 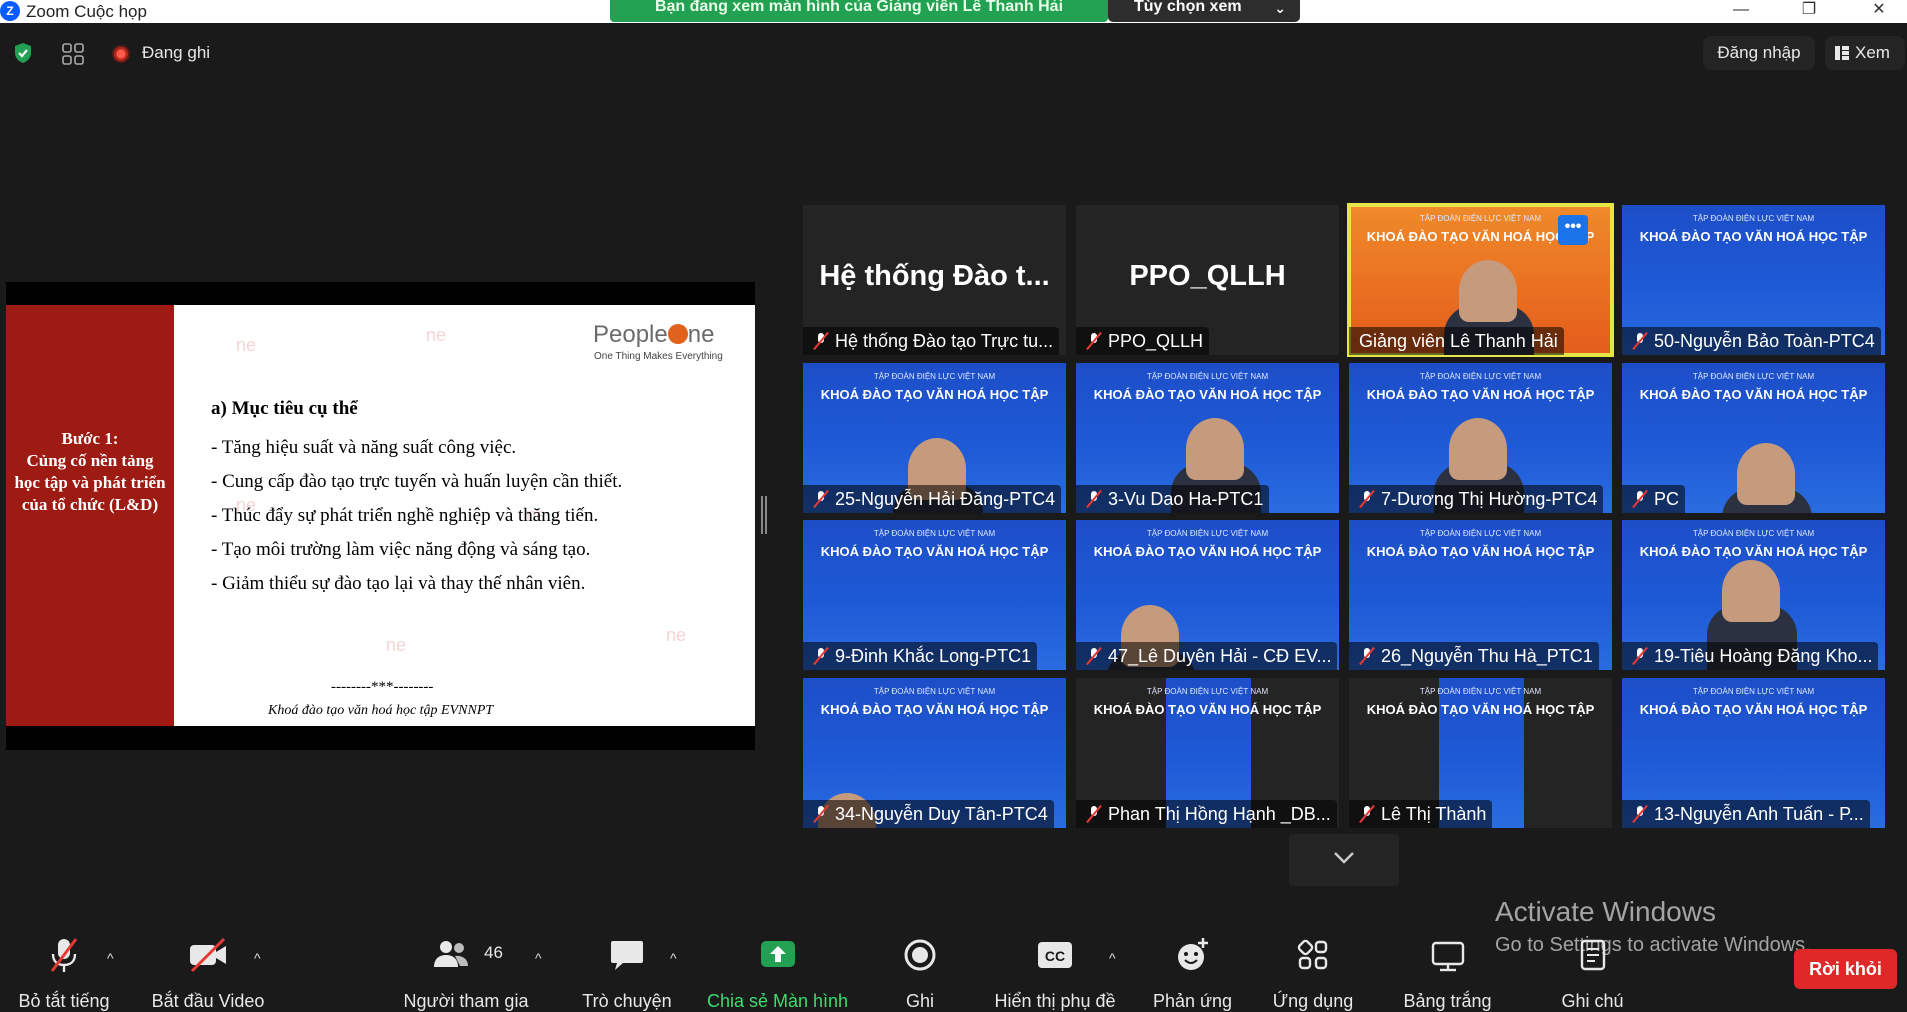 I want to click on participant-tile: PPO_QLLH PPO_QLLH, so click(x=1207, y=280).